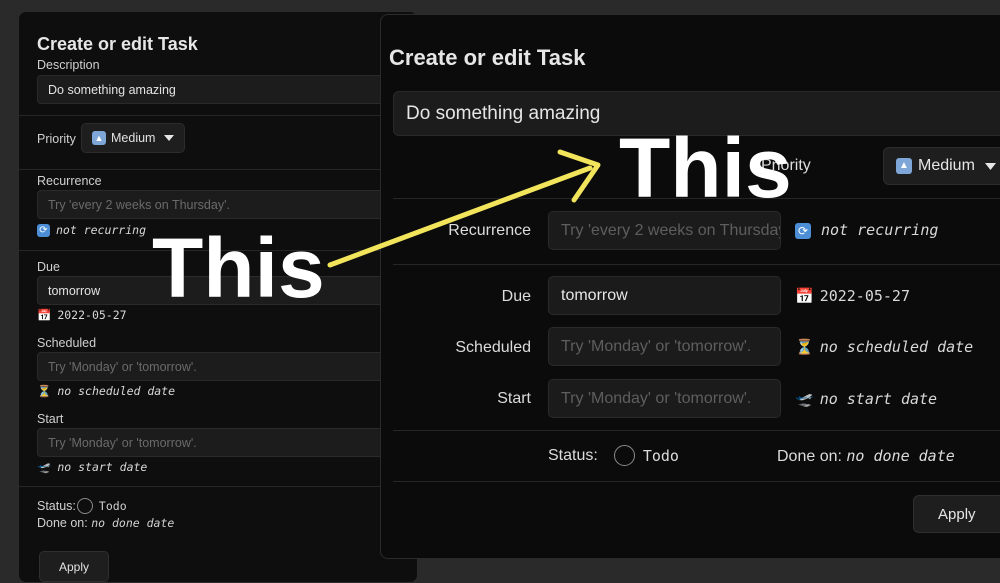 This screenshot has width=1000, height=583. I want to click on annotation-arrow, so click(464, 208).